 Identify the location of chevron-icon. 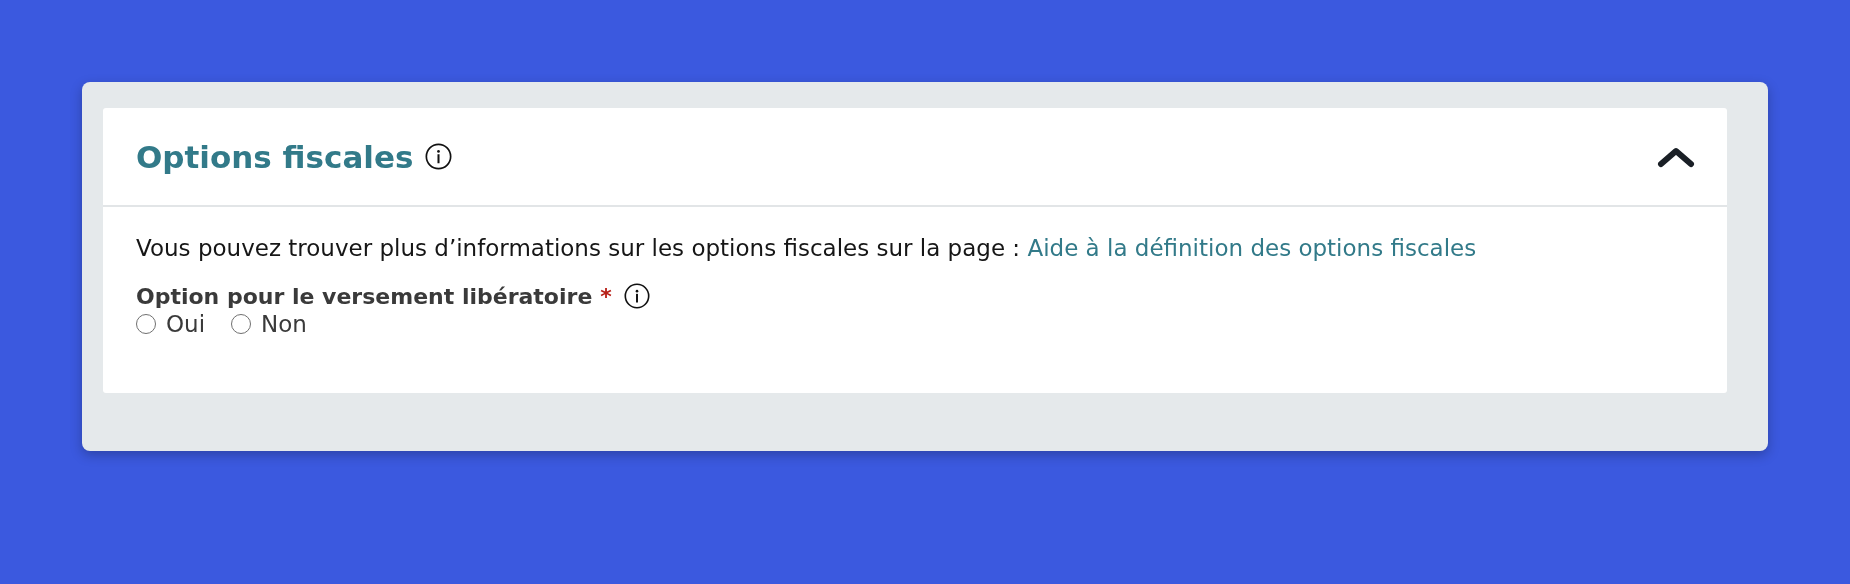
(1676, 156).